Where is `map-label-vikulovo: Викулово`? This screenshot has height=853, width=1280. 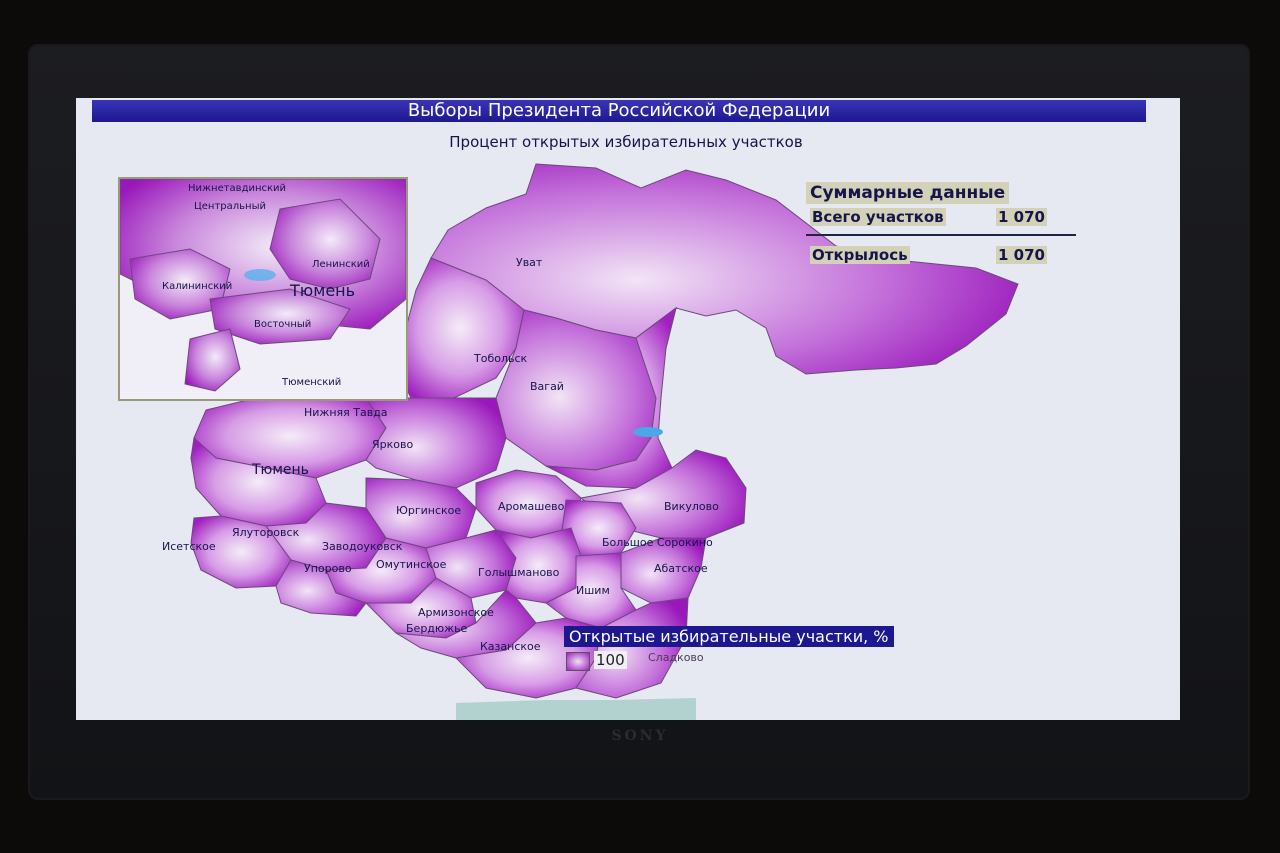 map-label-vikulovo: Викулово is located at coordinates (691, 506).